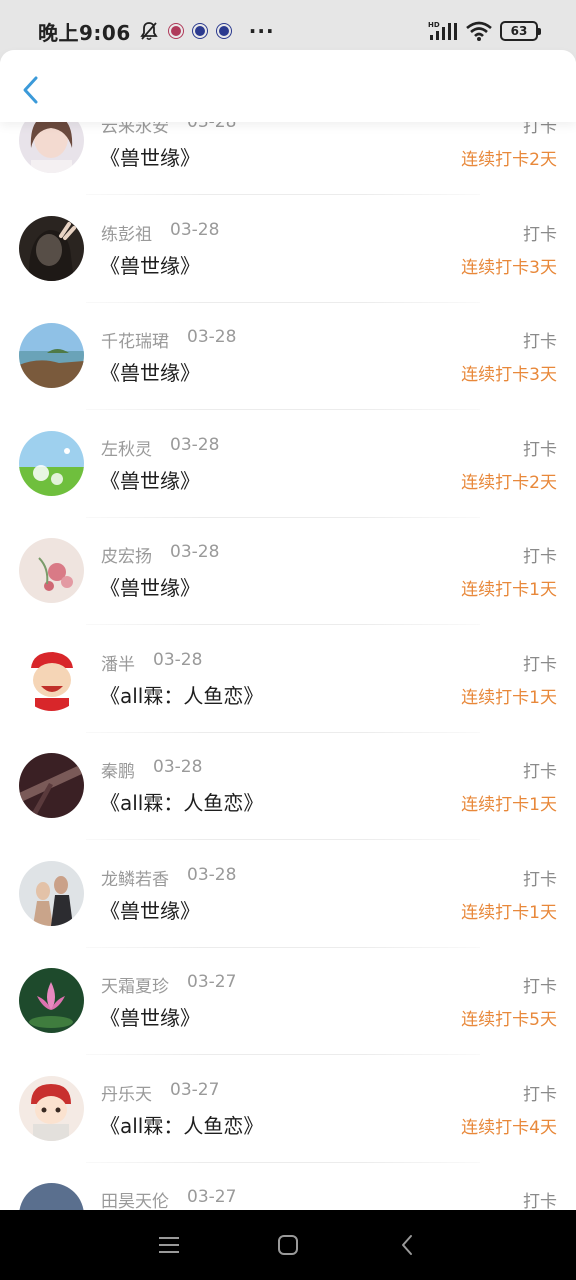 The width and height of the screenshot is (576, 1280). What do you see at coordinates (160, 447) in the screenshot?
I see `item-meta: 左秋灵 03-28` at bounding box center [160, 447].